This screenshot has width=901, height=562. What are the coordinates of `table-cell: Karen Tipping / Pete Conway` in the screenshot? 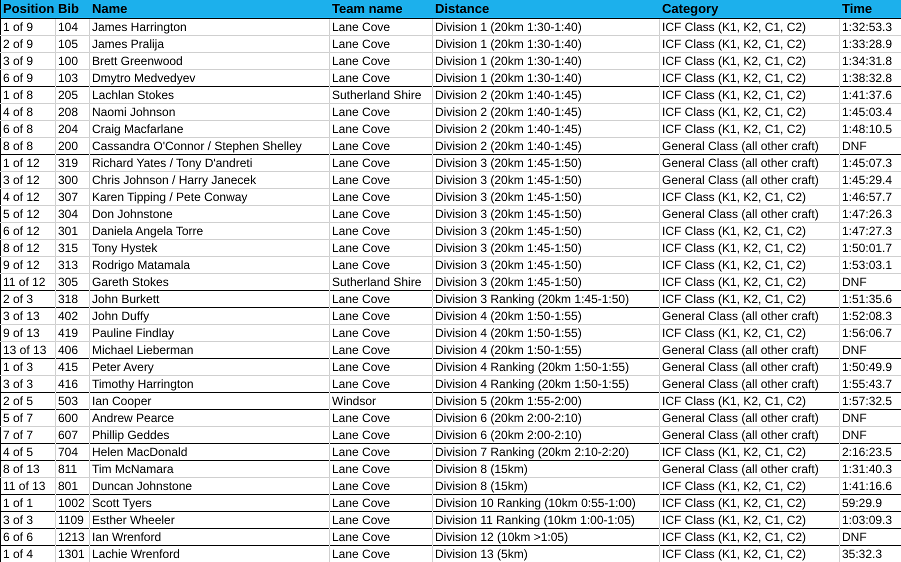 It's located at (210, 196).